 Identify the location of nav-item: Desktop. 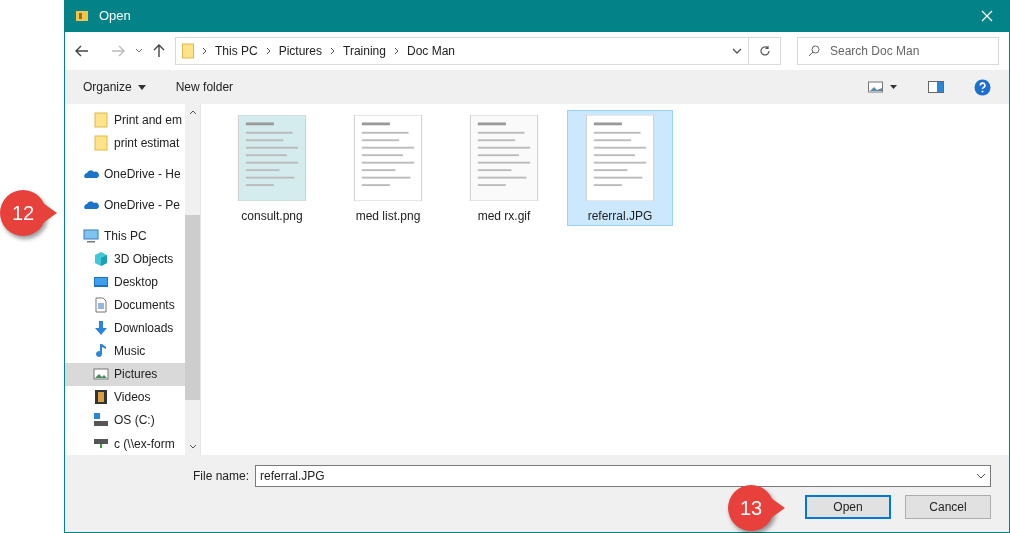
(125, 282).